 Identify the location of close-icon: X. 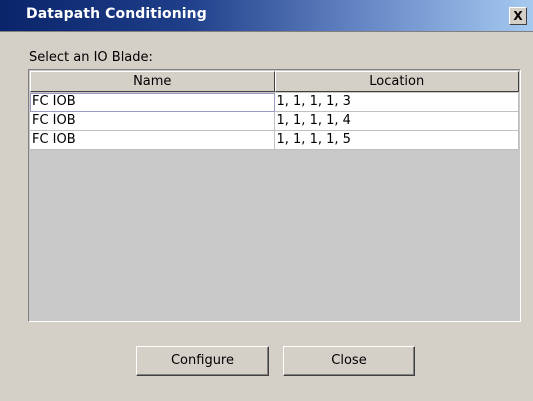
(518, 16).